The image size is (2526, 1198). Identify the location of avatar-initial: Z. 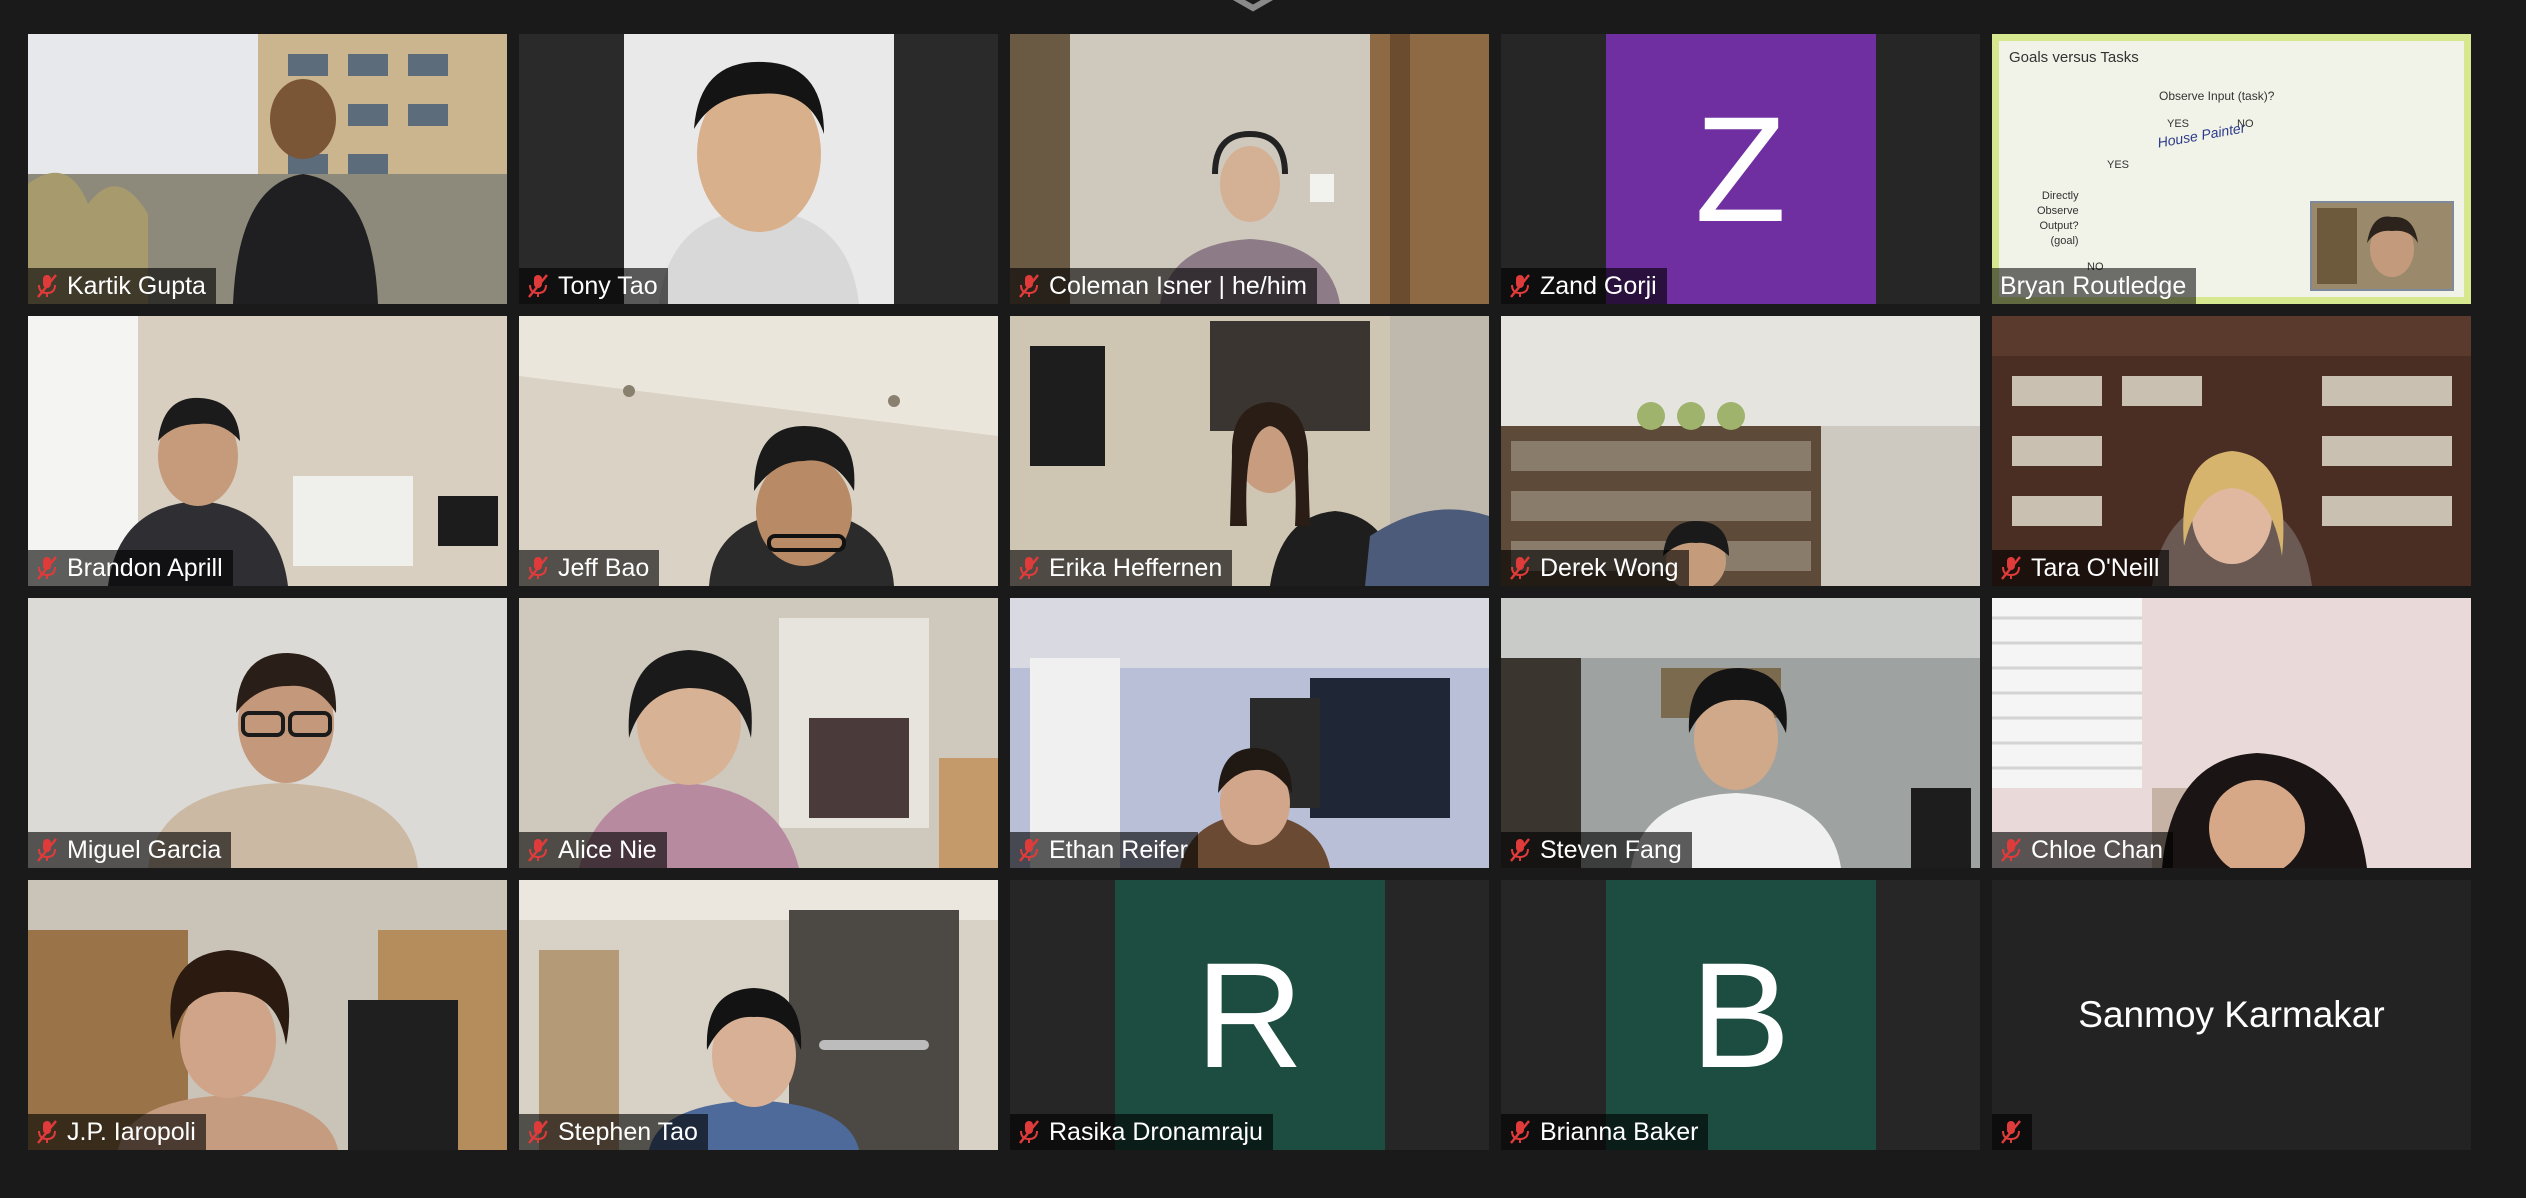
(1740, 169).